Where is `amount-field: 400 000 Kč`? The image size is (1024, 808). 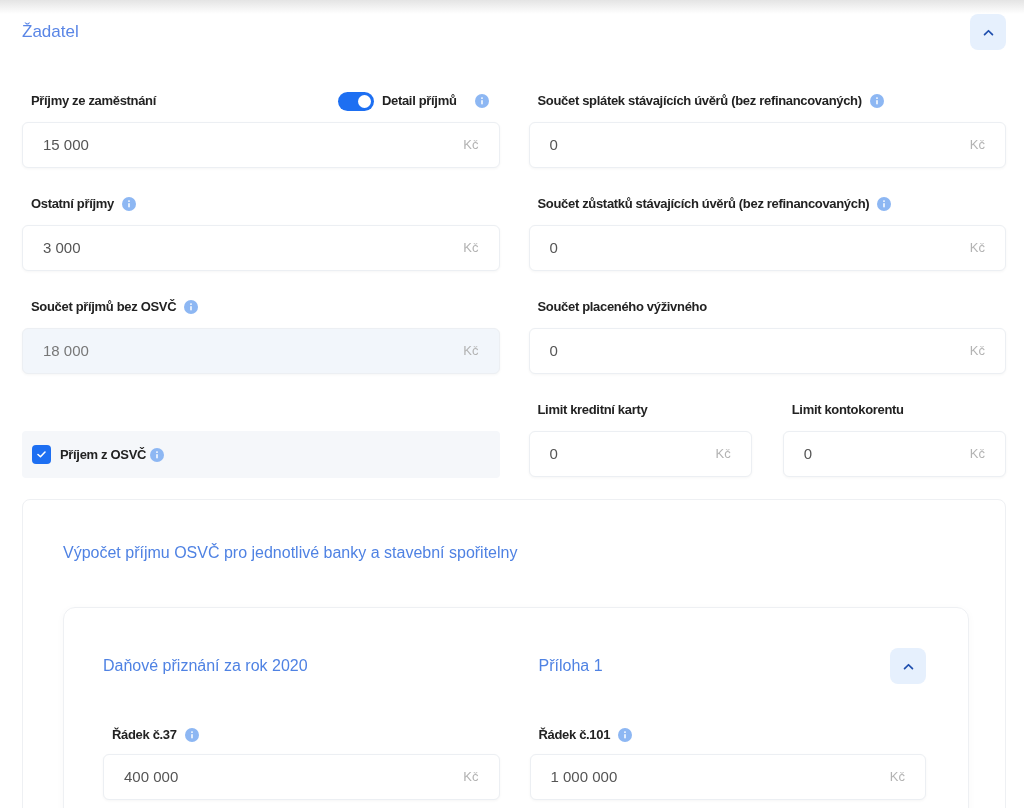
amount-field: 400 000 Kč is located at coordinates (301, 777).